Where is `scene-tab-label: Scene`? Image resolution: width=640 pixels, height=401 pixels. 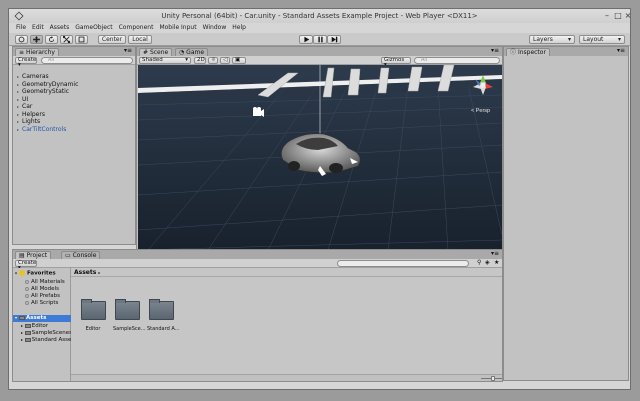 scene-tab-label: Scene is located at coordinates (159, 52).